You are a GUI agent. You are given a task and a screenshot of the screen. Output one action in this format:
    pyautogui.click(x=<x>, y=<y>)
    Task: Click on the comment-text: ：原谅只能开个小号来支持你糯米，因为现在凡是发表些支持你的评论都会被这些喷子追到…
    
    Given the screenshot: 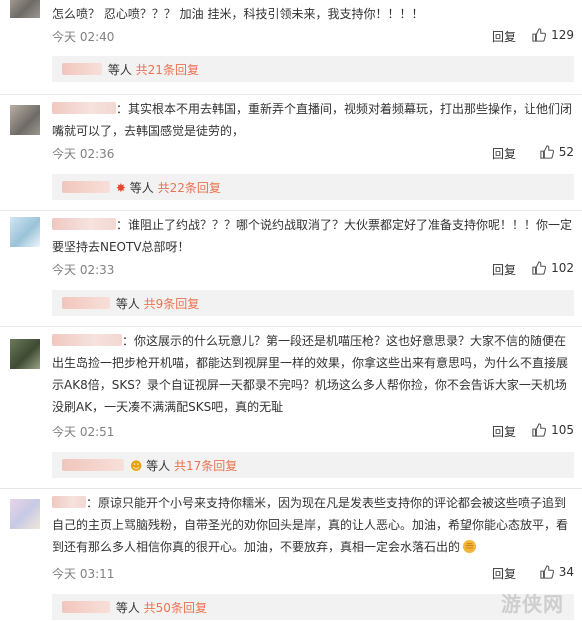 What is the action you would take?
    pyautogui.click(x=310, y=525)
    